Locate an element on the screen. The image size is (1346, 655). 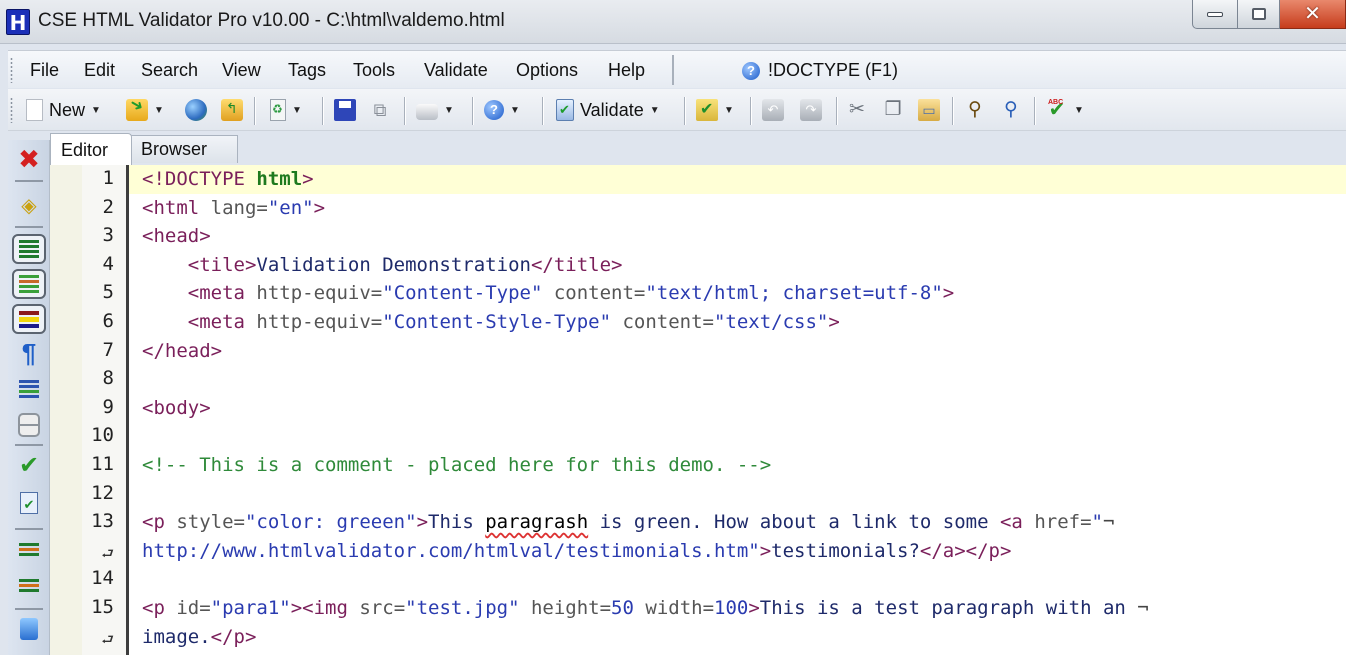
menu-help: Help is located at coordinates (626, 70).